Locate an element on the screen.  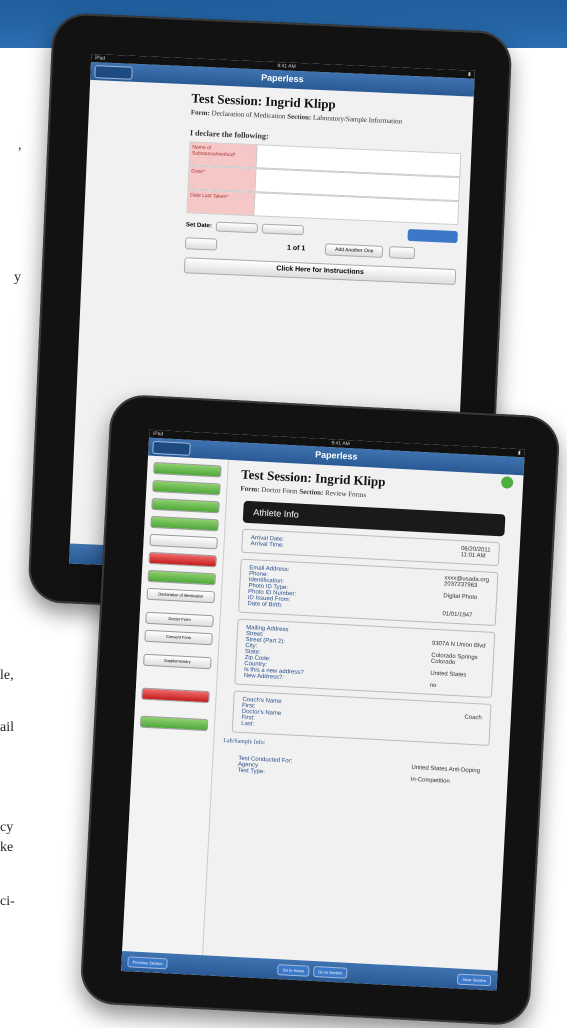
sidebar-item-supplementary: Supplementary is located at coordinates (177, 661).